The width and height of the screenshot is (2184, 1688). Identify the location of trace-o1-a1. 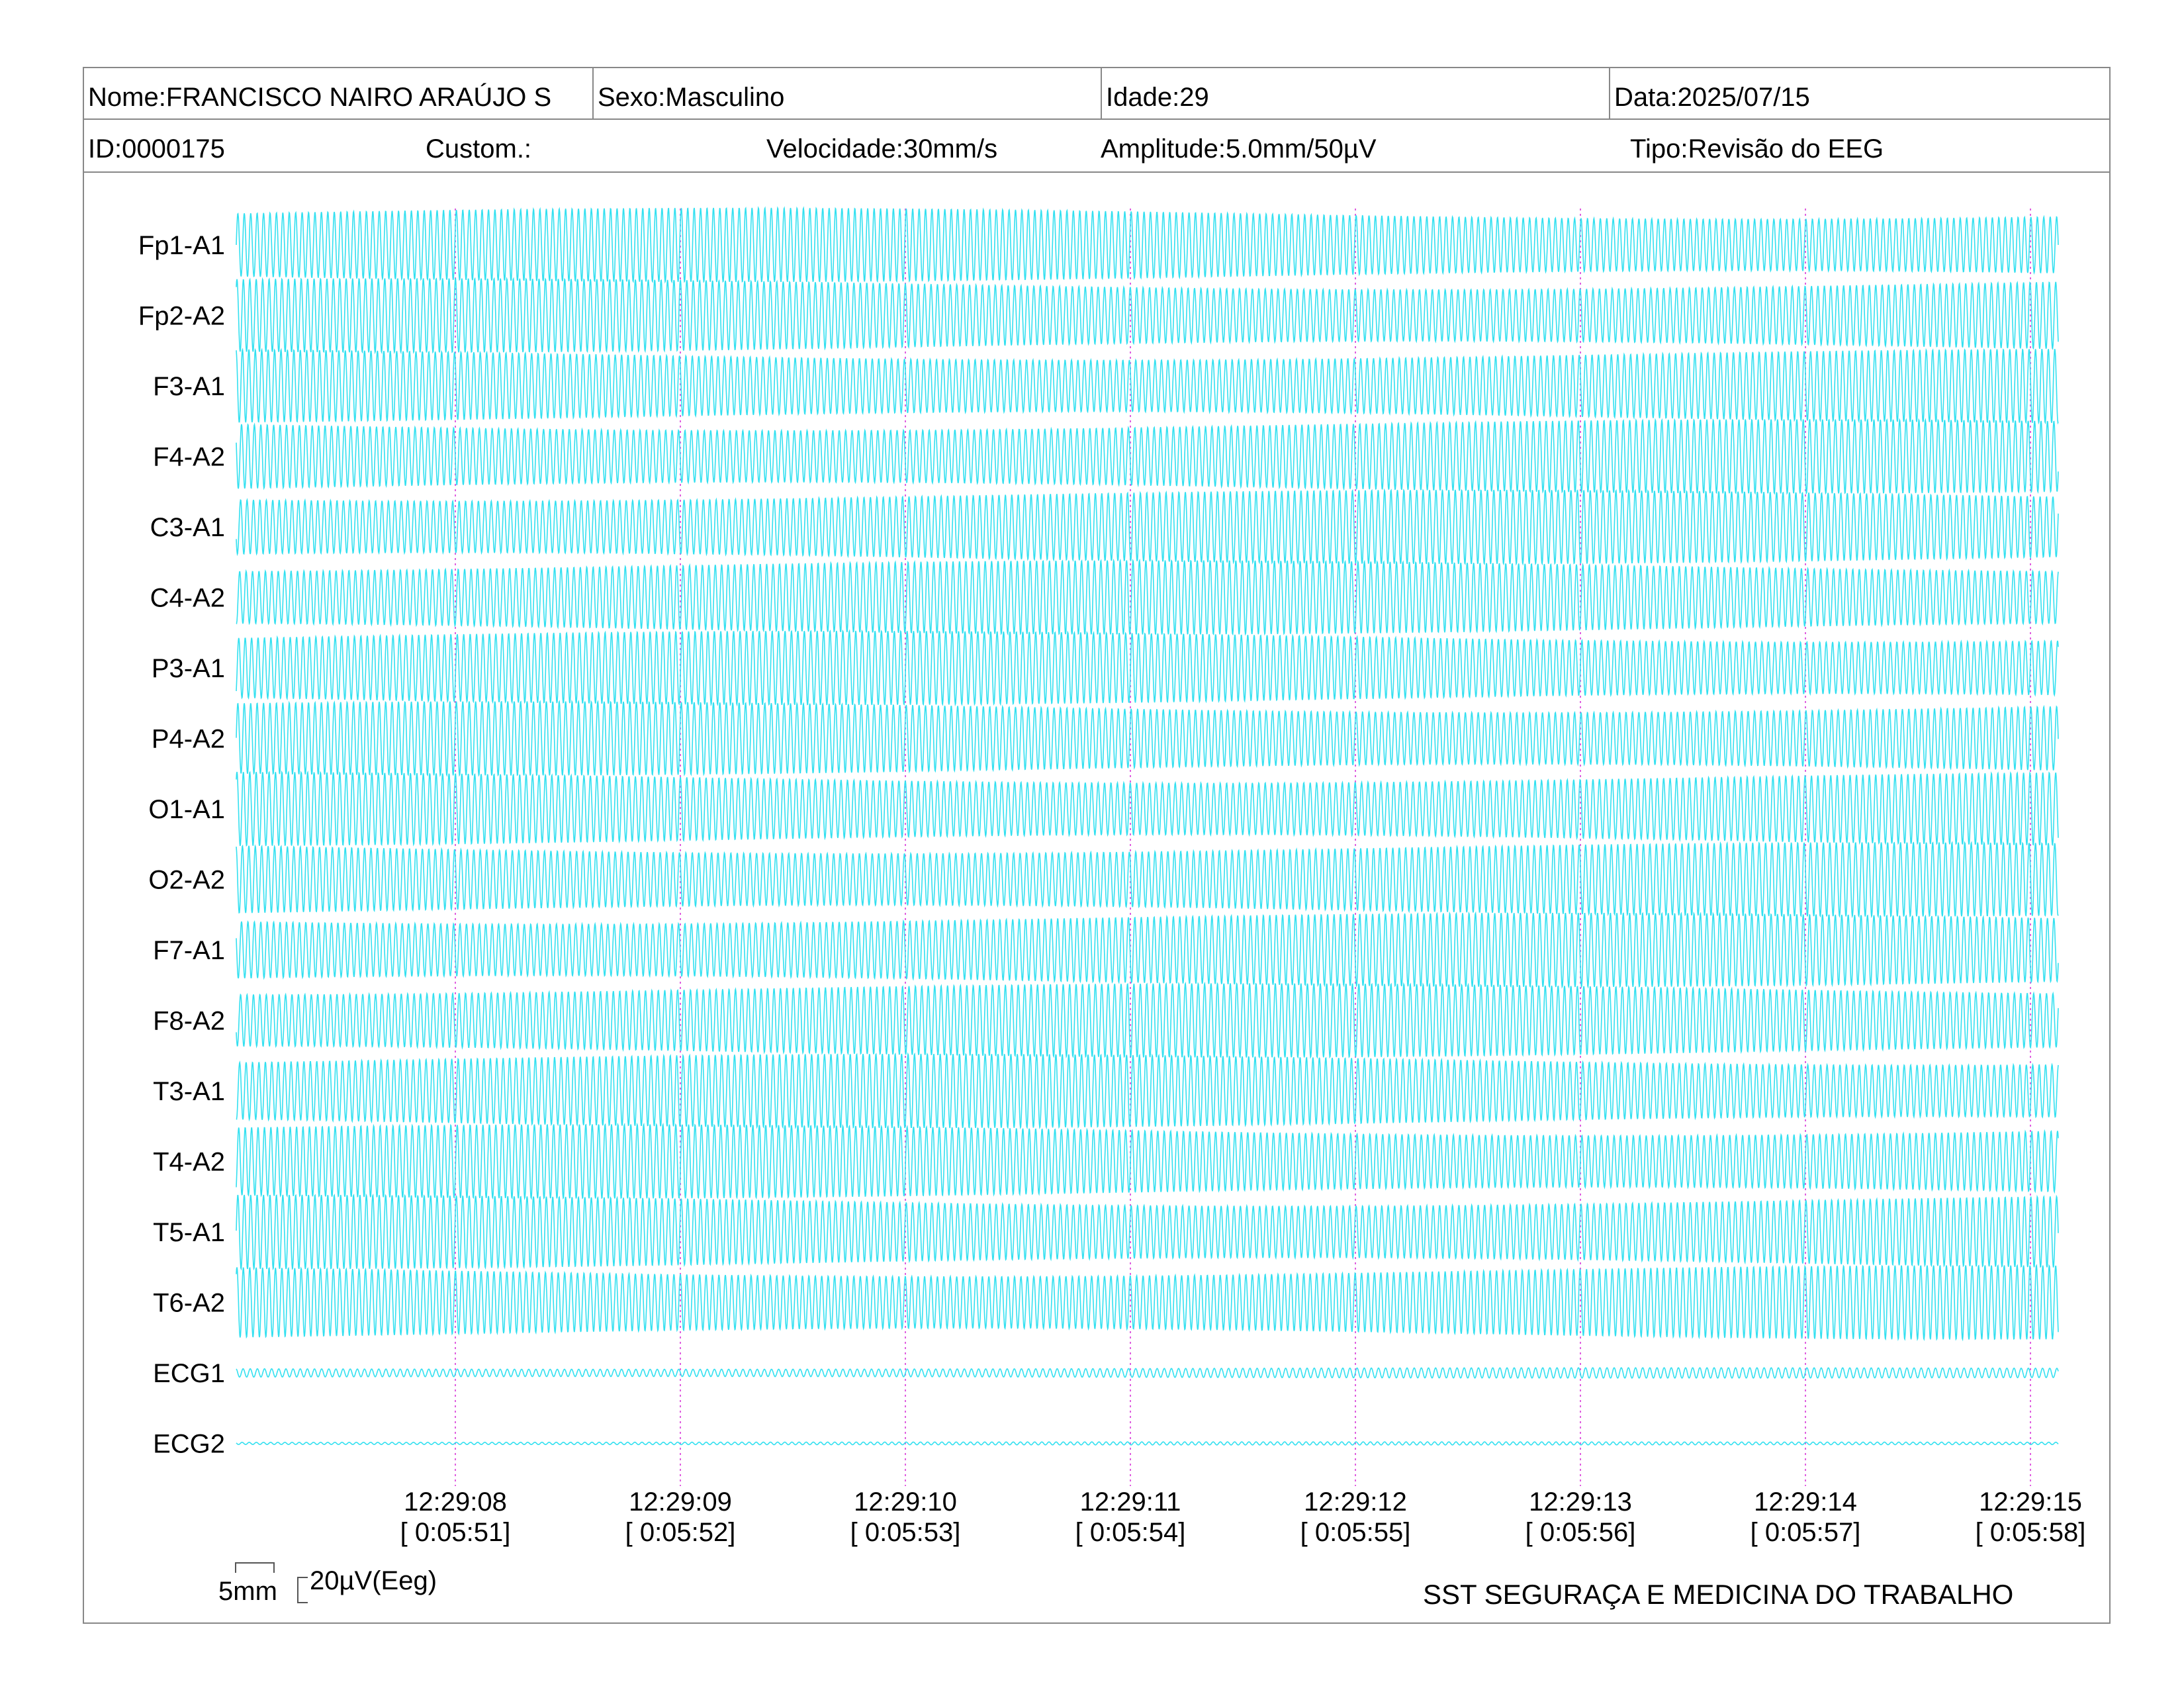
(1147, 808).